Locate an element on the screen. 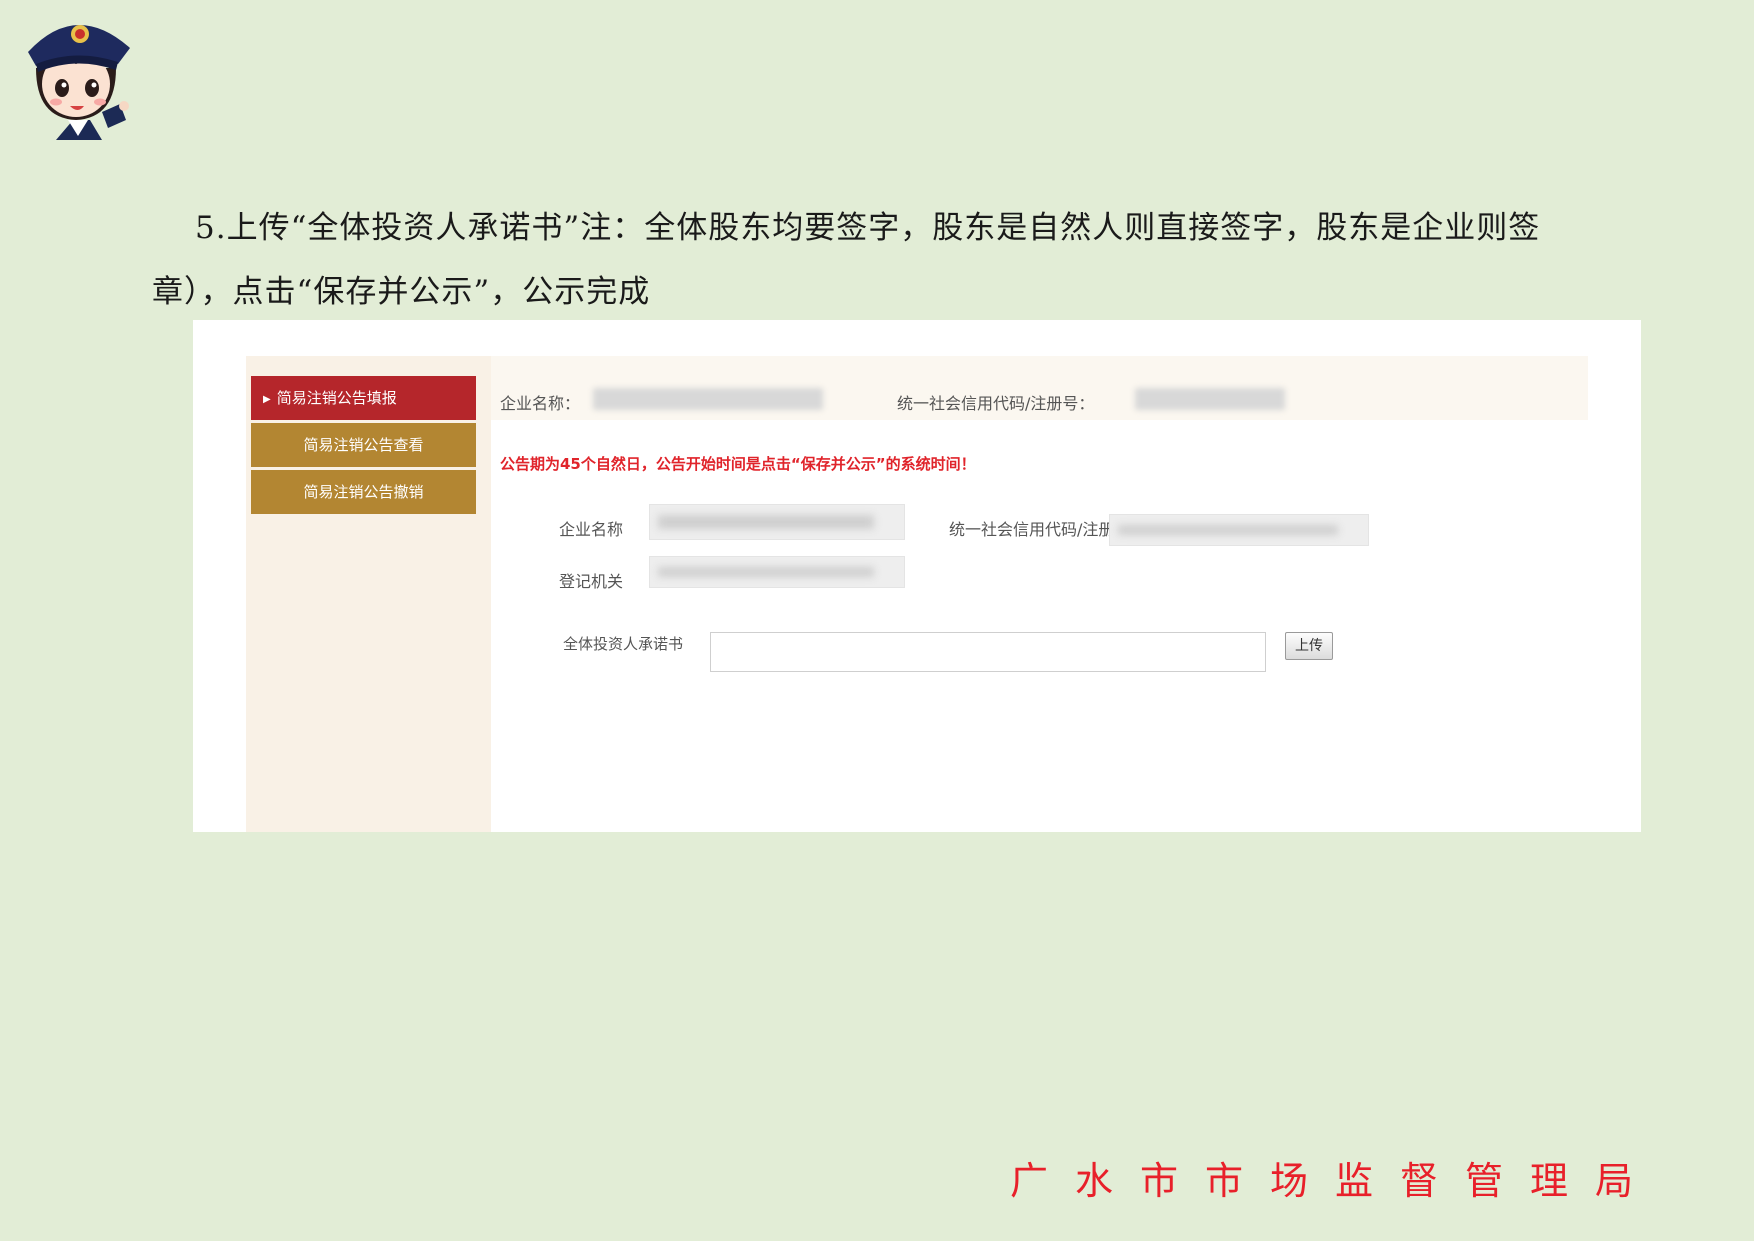  company-name-field is located at coordinates (777, 522).